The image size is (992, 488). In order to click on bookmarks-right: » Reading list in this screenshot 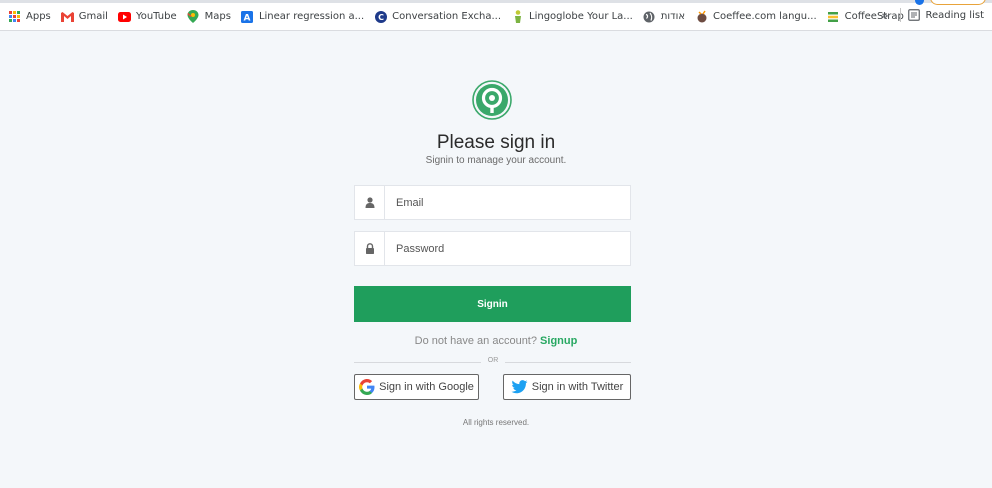, I will do `click(930, 15)`.